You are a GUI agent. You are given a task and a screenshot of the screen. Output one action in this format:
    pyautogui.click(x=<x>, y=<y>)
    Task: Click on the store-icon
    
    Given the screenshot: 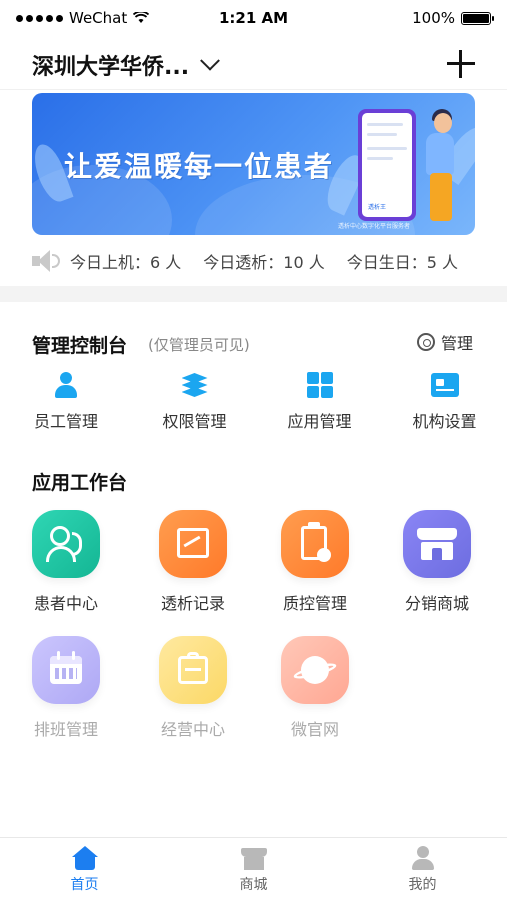 What is the action you would take?
    pyautogui.click(x=437, y=544)
    